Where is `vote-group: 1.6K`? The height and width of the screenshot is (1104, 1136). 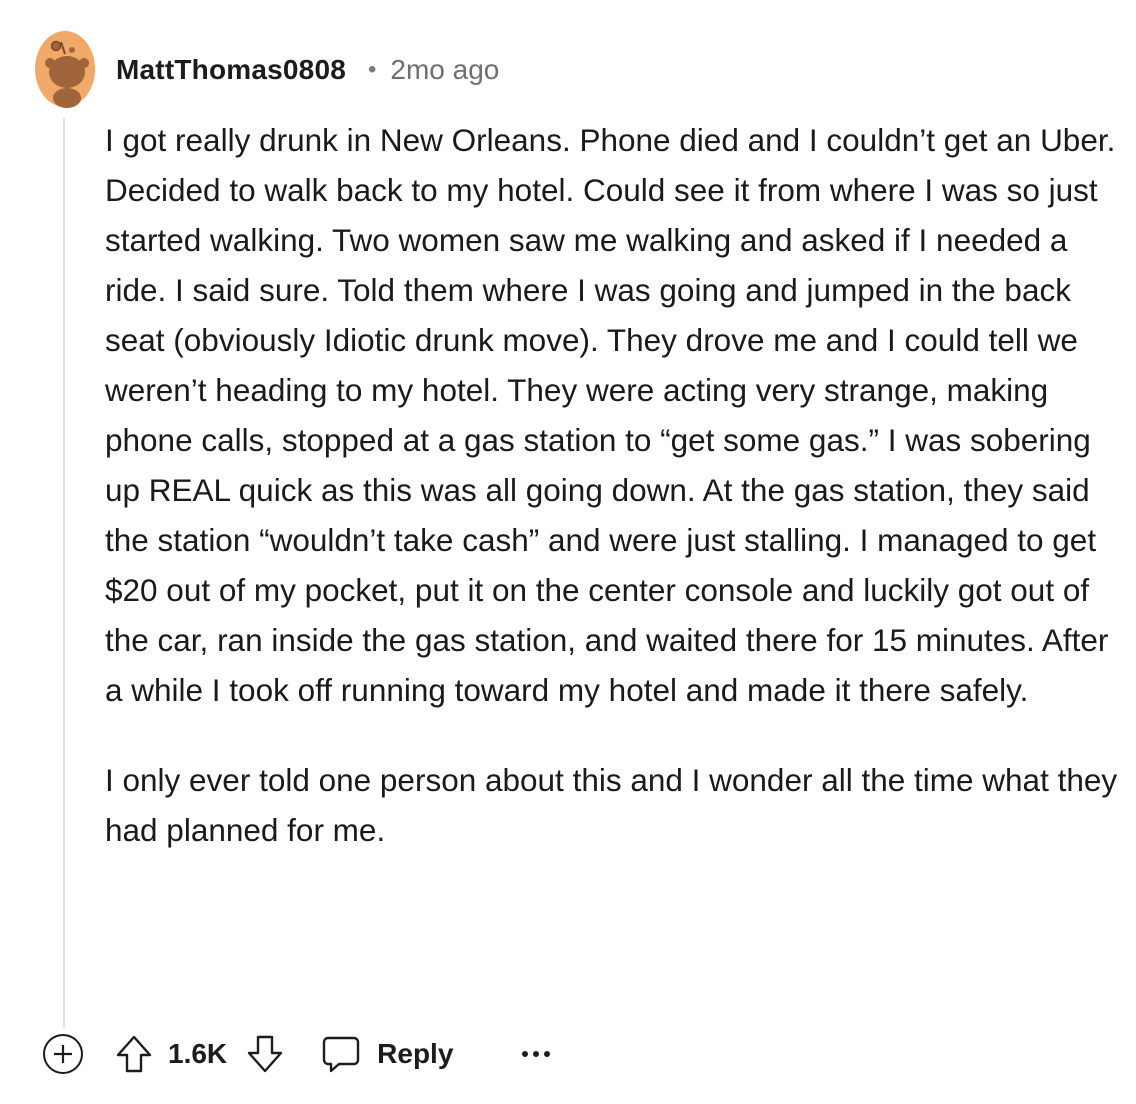
vote-group: 1.6K is located at coordinates (199, 1054).